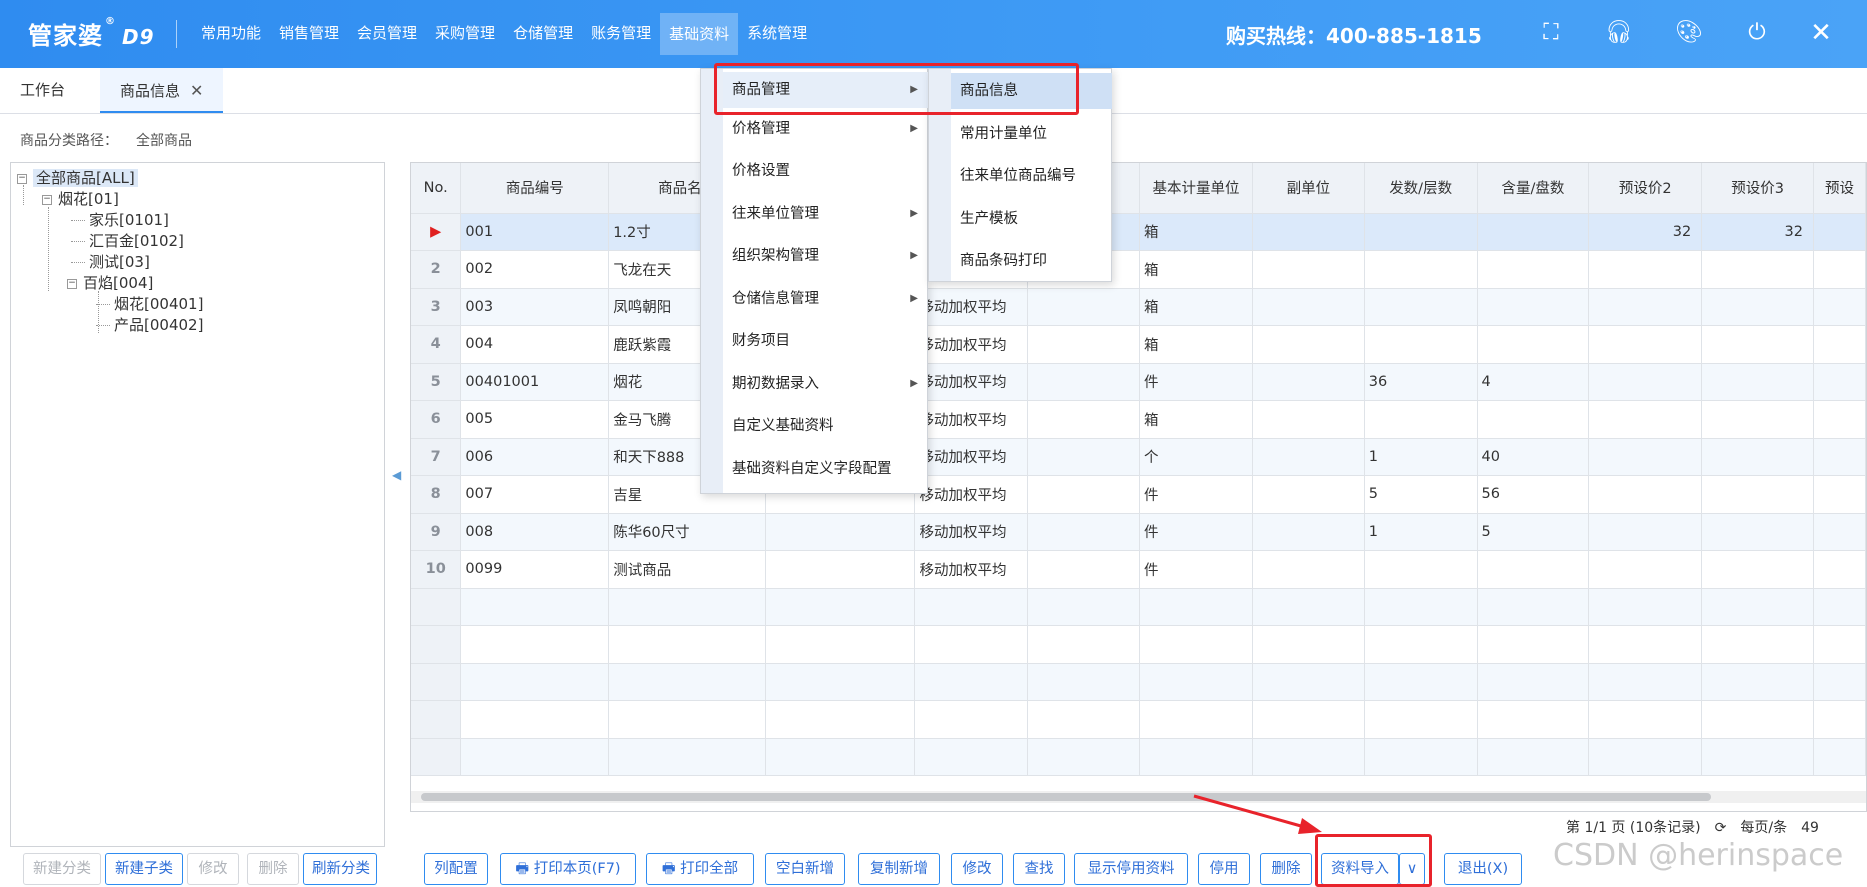 Image resolution: width=1867 pixels, height=887 pixels. What do you see at coordinates (1421, 188) in the screenshot?
I see `col-layers: 发数/层数` at bounding box center [1421, 188].